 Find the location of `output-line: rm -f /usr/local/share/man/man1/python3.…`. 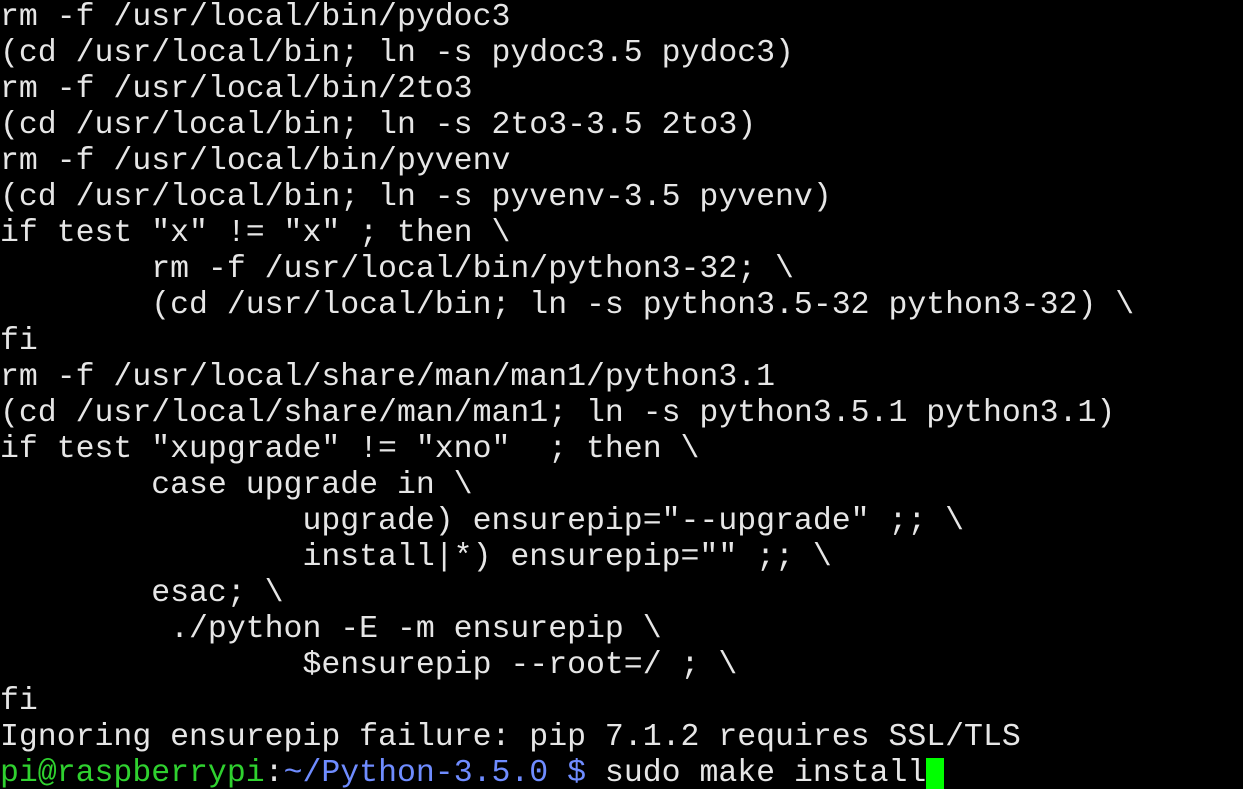

output-line: rm -f /usr/local/share/man/man1/python3.… is located at coordinates (388, 377).